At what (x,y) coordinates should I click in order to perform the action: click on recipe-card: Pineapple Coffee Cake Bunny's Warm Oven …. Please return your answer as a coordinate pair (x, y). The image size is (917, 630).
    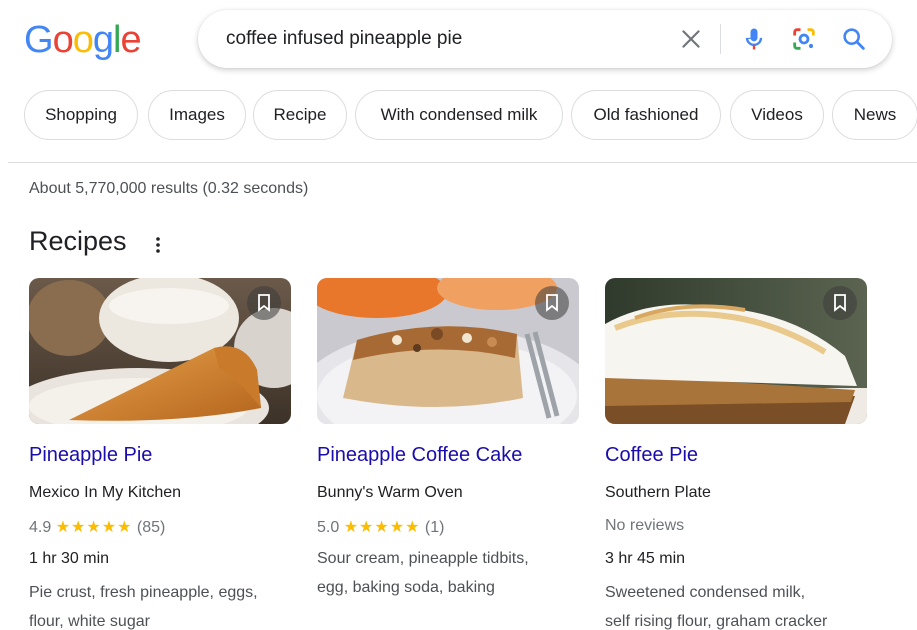
    Looking at the image, I should click on (448, 437).